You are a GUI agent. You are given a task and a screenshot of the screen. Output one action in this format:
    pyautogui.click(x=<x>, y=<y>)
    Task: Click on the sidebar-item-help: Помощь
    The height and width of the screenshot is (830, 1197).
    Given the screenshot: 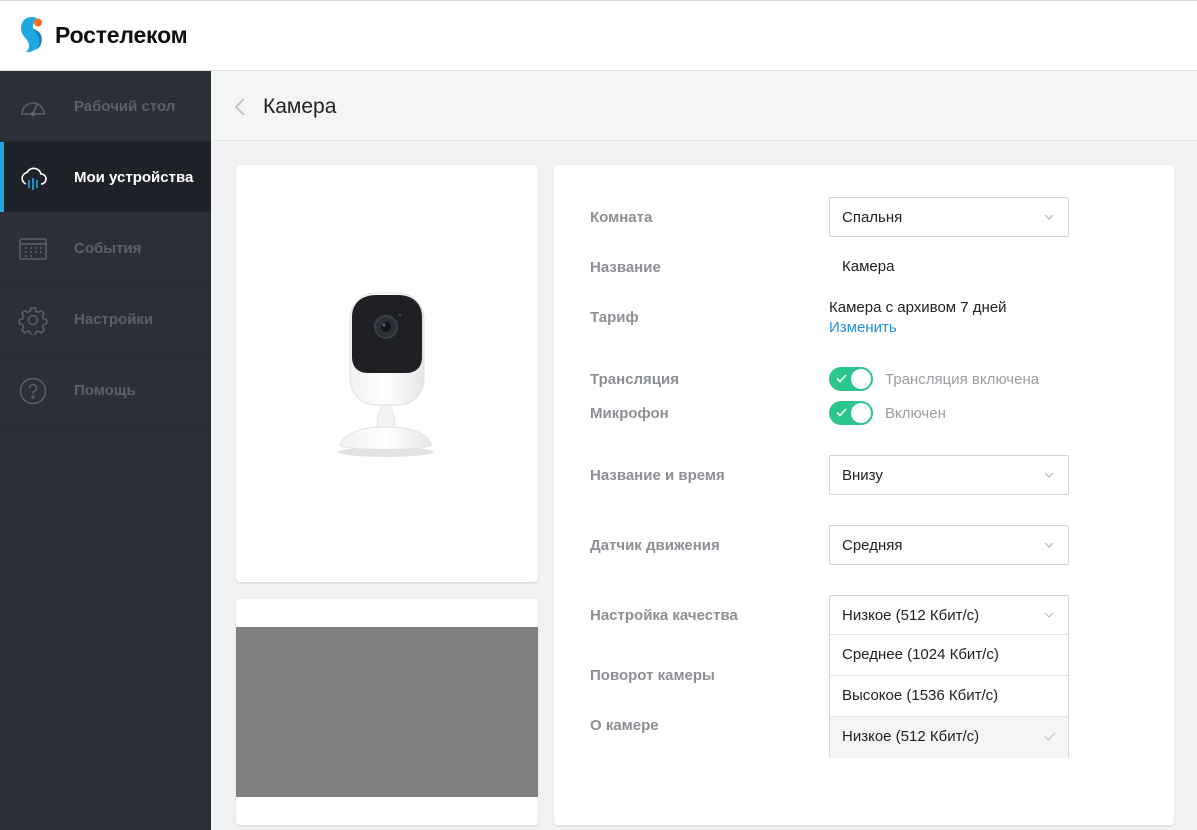 What is the action you would take?
    pyautogui.click(x=105, y=390)
    